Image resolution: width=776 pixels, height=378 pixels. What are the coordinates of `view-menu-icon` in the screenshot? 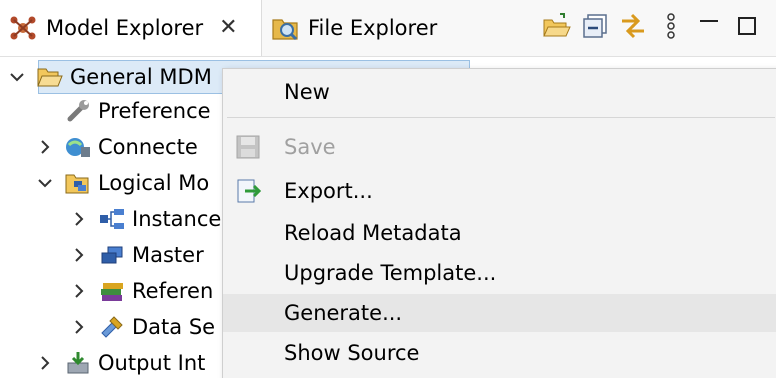 It's located at (671, 26).